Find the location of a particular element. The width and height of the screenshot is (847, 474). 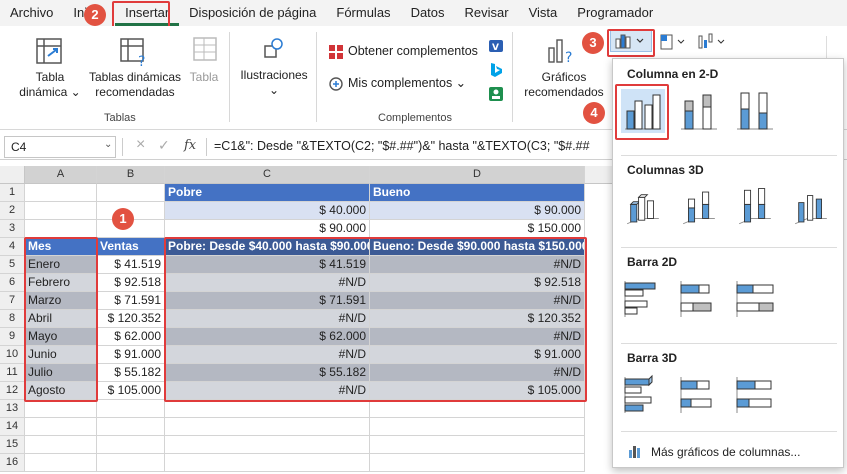

cell-b: $ 91.000 is located at coordinates (131, 355).